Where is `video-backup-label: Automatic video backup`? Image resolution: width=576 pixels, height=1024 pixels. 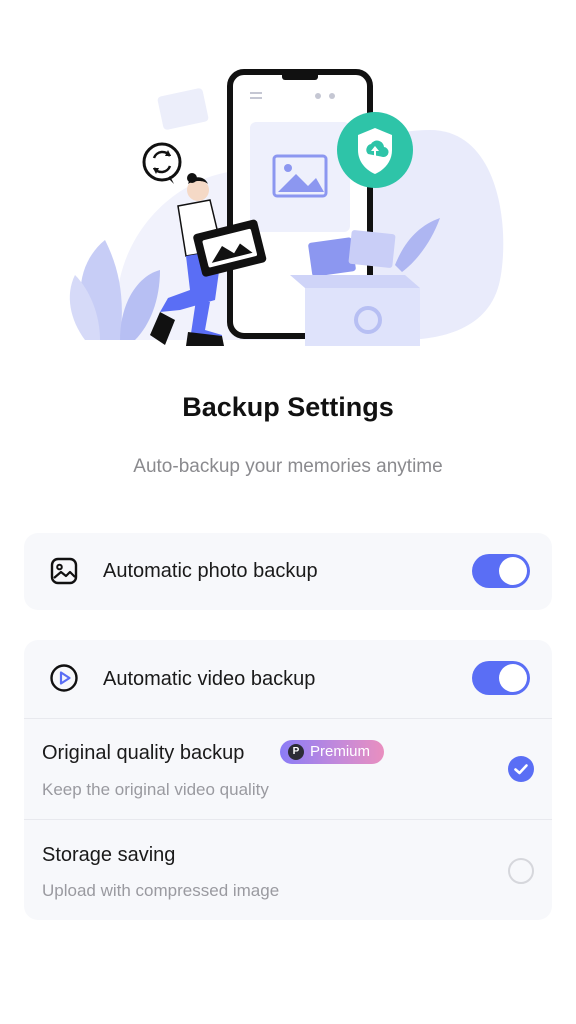
video-backup-label: Automatic video backup is located at coordinates (209, 679).